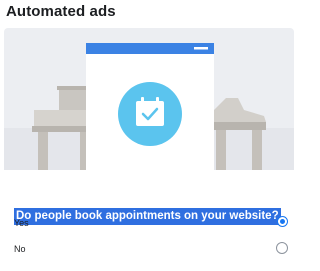 The image size is (320, 271). Describe the element at coordinates (282, 248) in the screenshot. I see `radio-unchecked-icon` at that location.